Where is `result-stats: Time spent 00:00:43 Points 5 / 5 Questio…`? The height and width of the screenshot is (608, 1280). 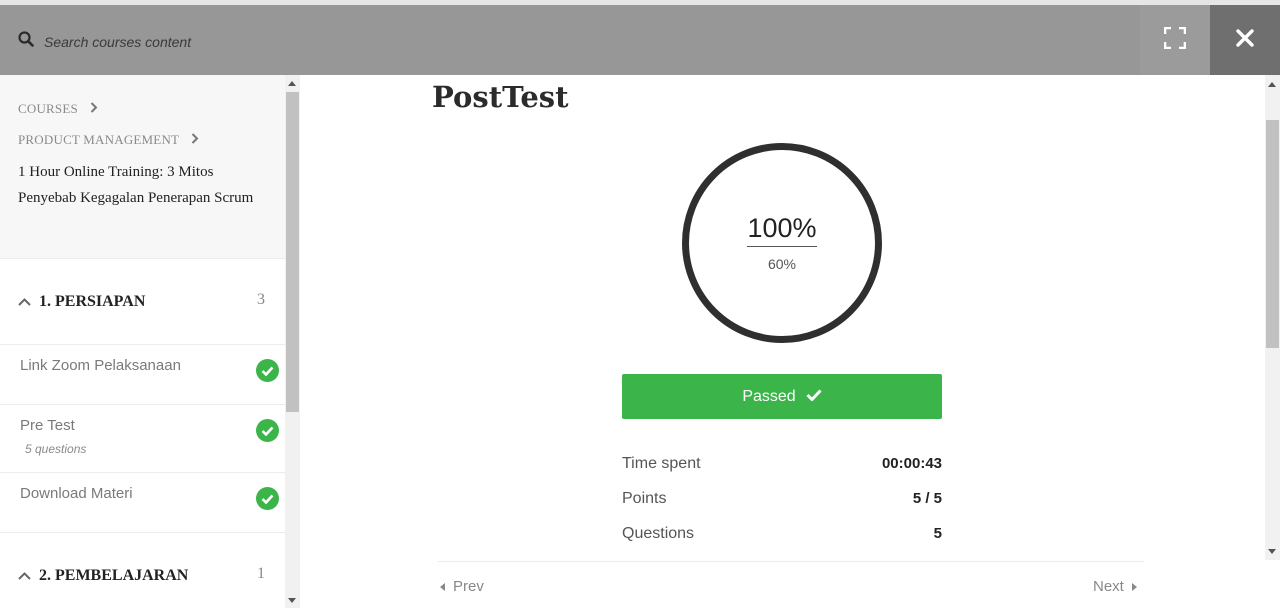 result-stats: Time spent 00:00:43 Points 5 / 5 Questio… is located at coordinates (782, 507).